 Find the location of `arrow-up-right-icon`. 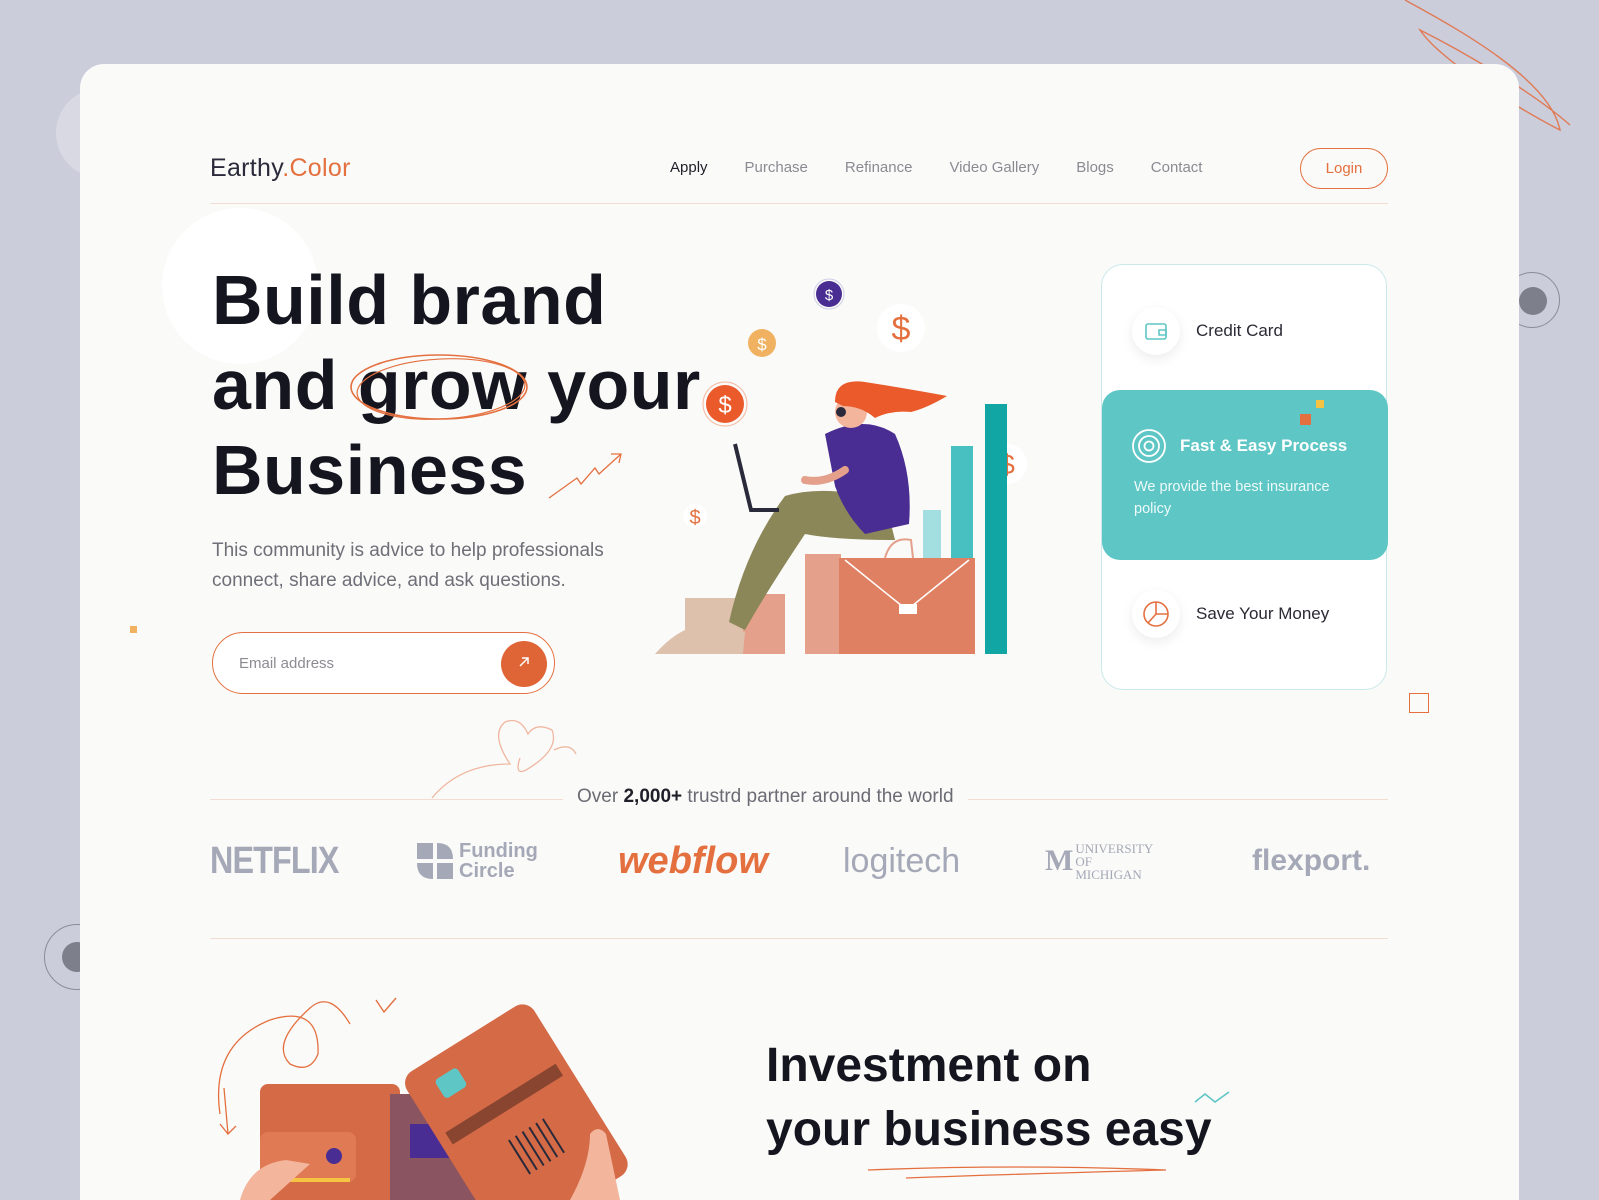

arrow-up-right-icon is located at coordinates (524, 661).